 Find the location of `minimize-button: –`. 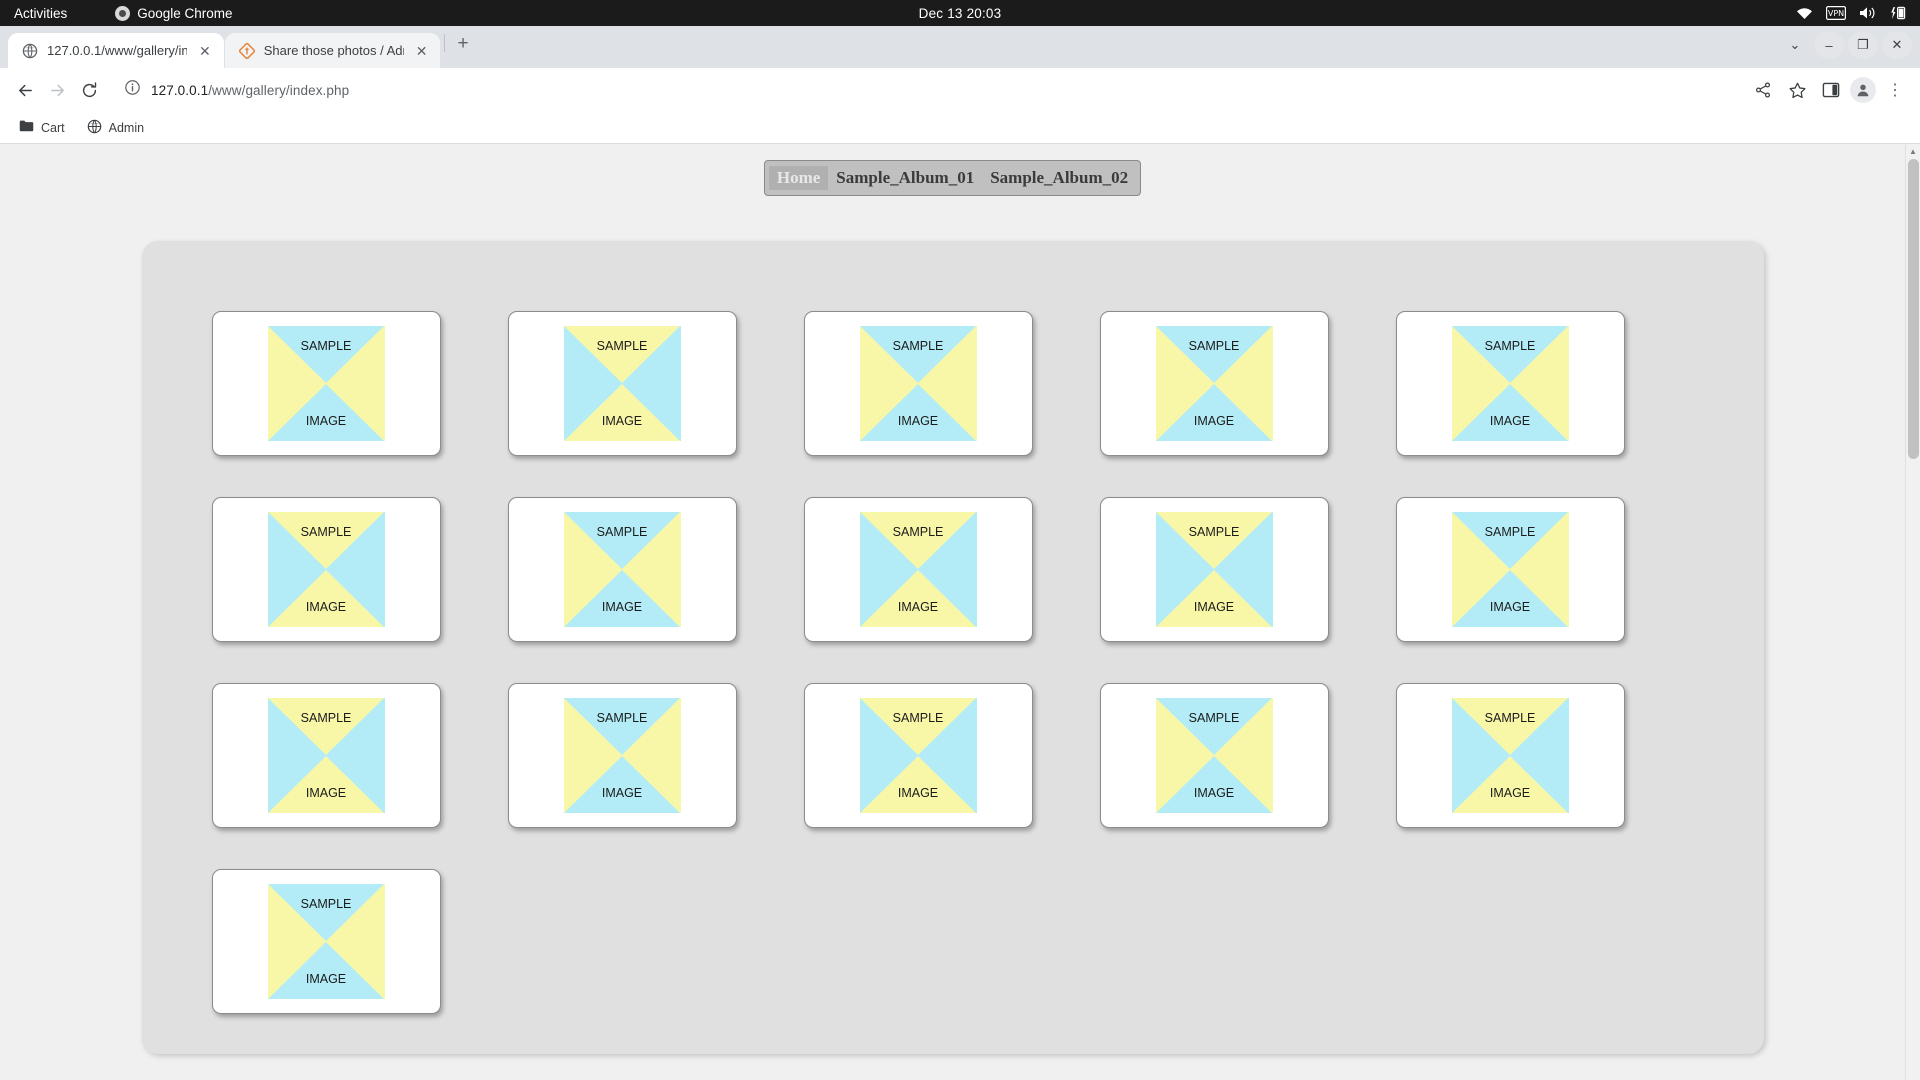

minimize-button: – is located at coordinates (1829, 45).